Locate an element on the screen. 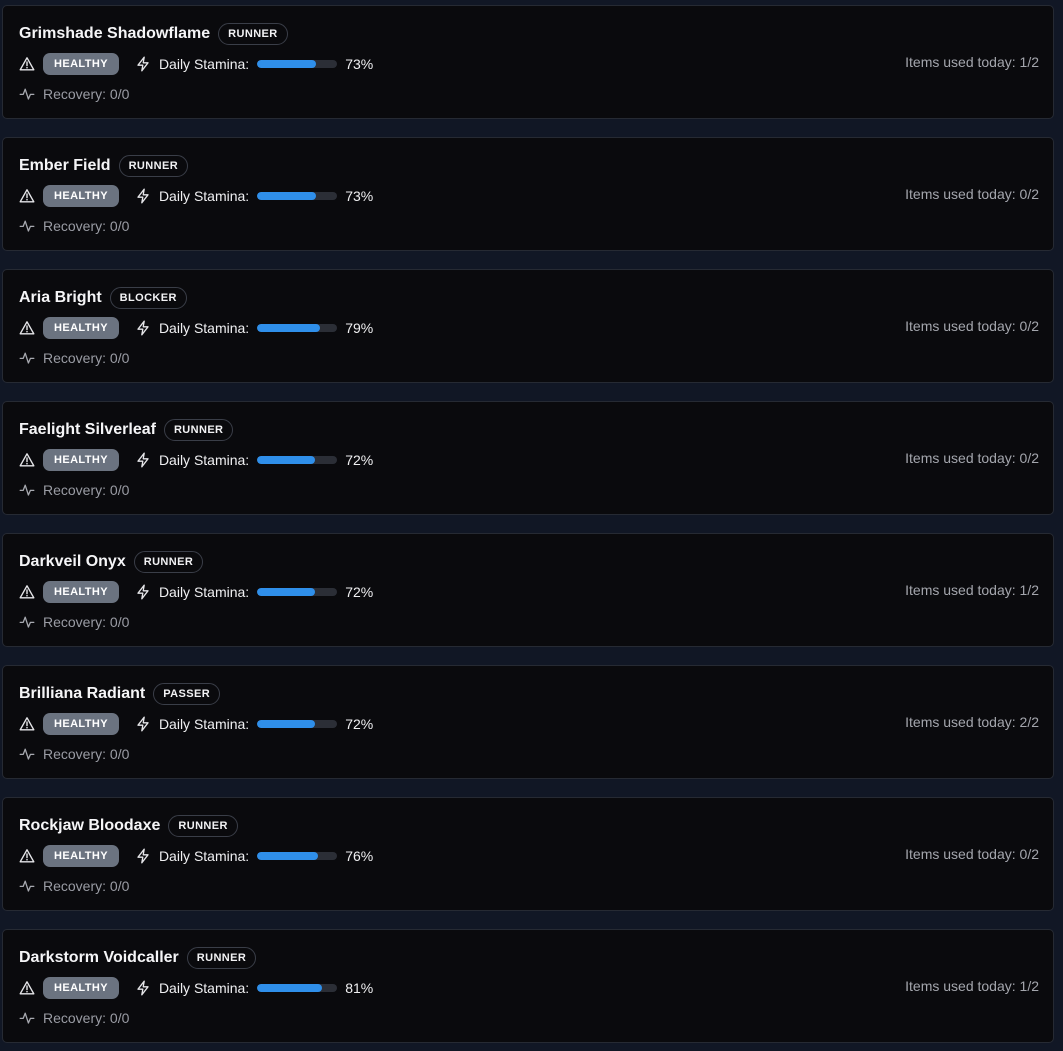  items-used-today: Items used today: 2/2 is located at coordinates (972, 722).